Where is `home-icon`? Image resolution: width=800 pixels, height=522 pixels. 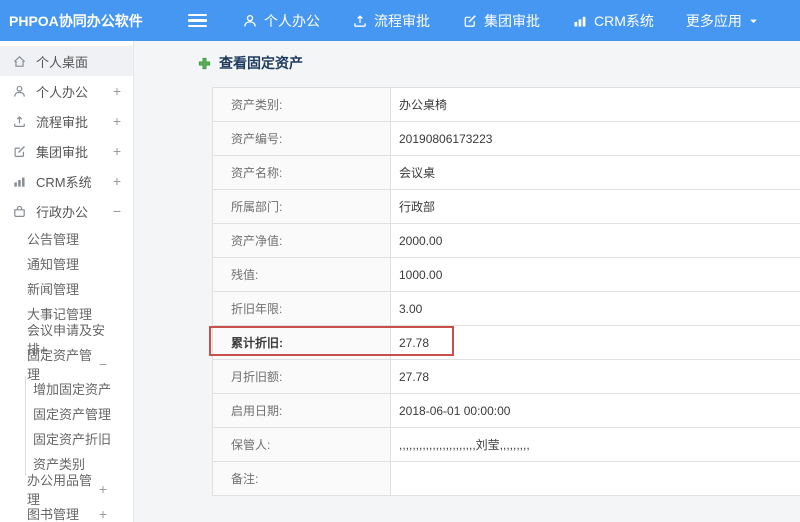 home-icon is located at coordinates (19, 61).